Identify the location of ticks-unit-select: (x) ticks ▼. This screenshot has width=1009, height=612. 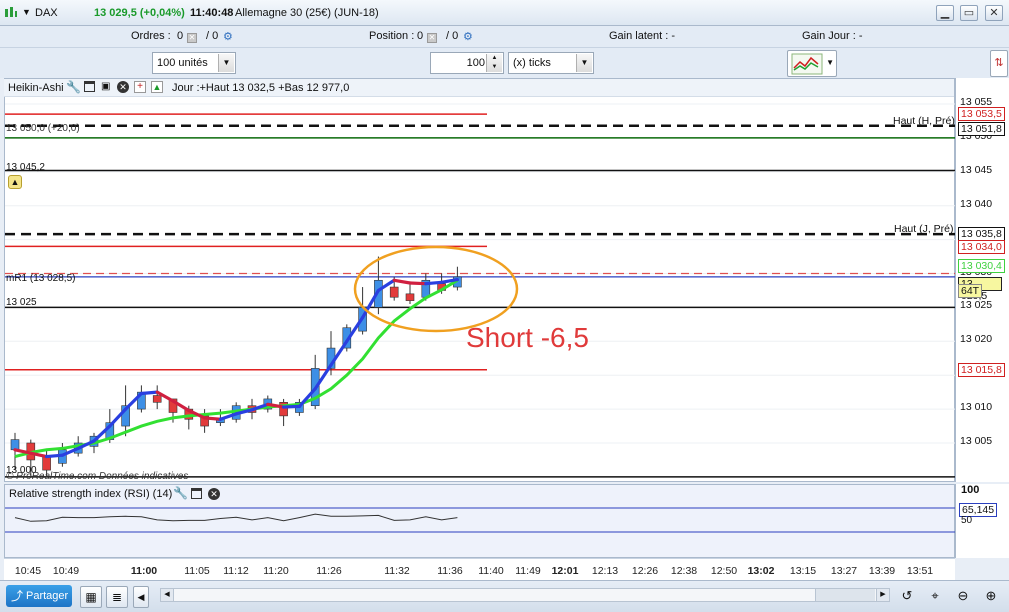
(551, 63).